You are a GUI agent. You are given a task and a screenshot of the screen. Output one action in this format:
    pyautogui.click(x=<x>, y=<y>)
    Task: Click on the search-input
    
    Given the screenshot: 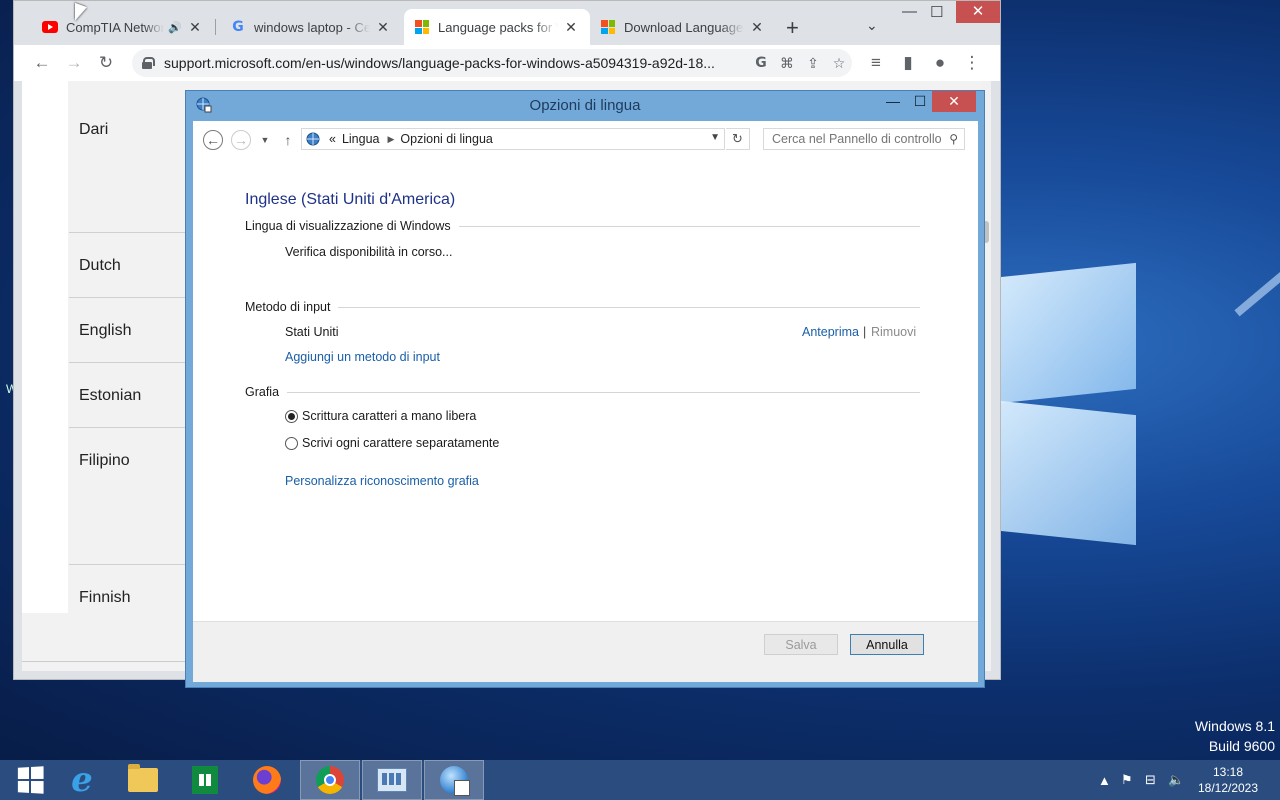 What is the action you would take?
    pyautogui.click(x=857, y=139)
    